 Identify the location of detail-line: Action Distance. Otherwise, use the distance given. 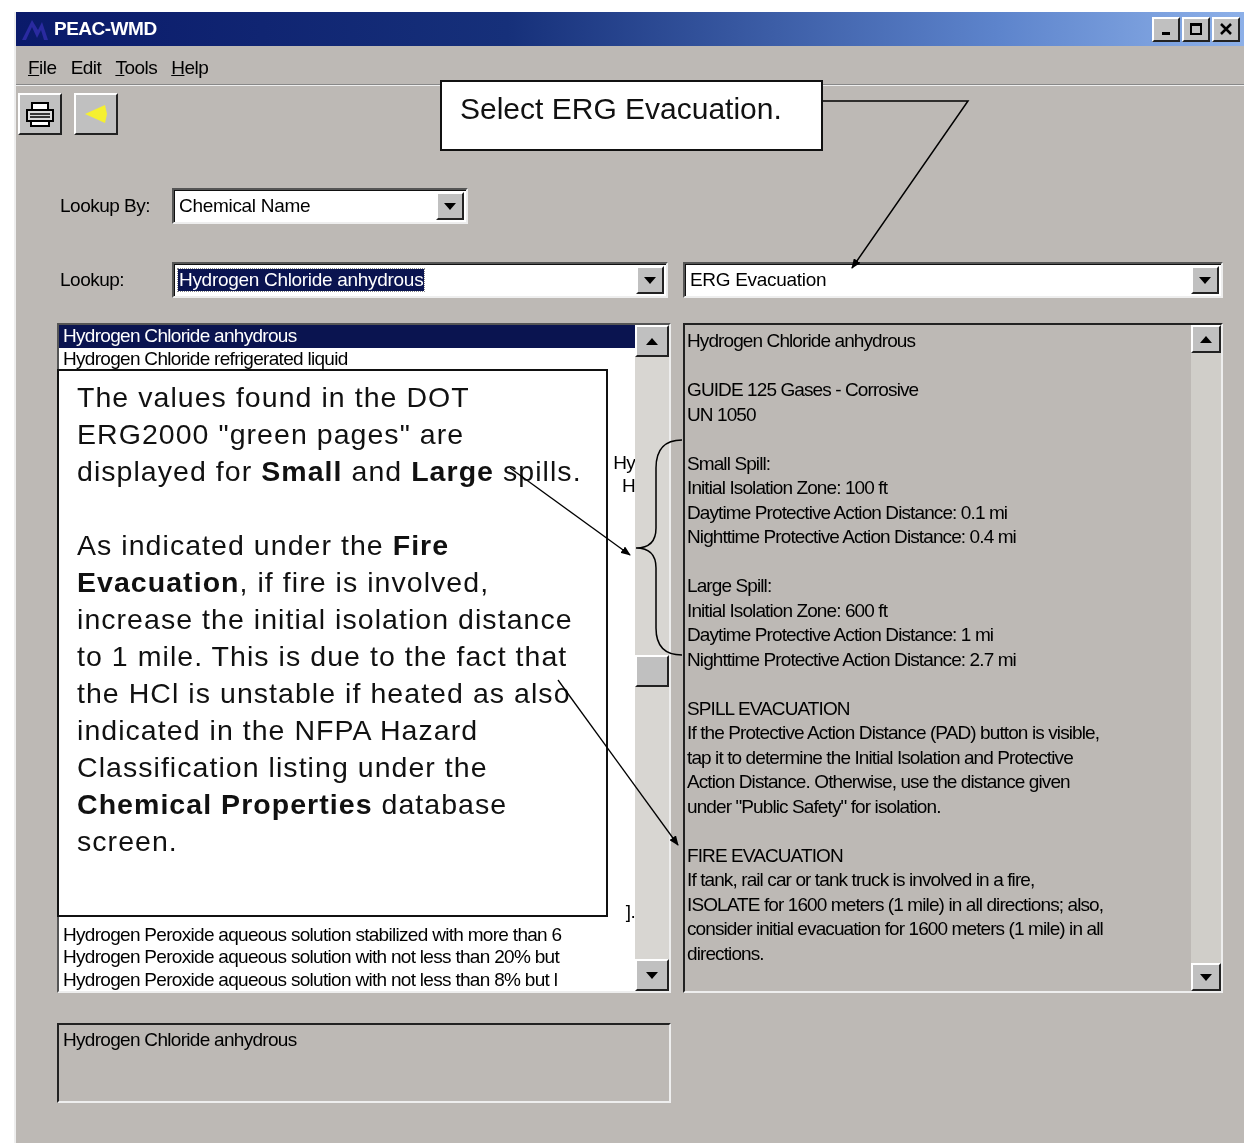
(879, 782).